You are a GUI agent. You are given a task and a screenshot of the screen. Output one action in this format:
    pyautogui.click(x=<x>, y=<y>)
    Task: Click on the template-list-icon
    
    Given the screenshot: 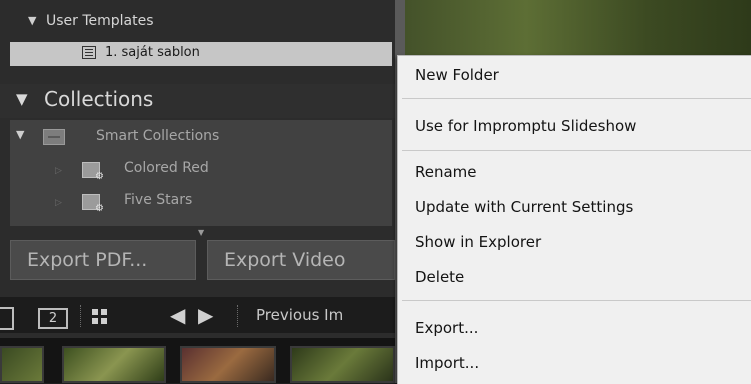 What is the action you would take?
    pyautogui.click(x=89, y=52)
    